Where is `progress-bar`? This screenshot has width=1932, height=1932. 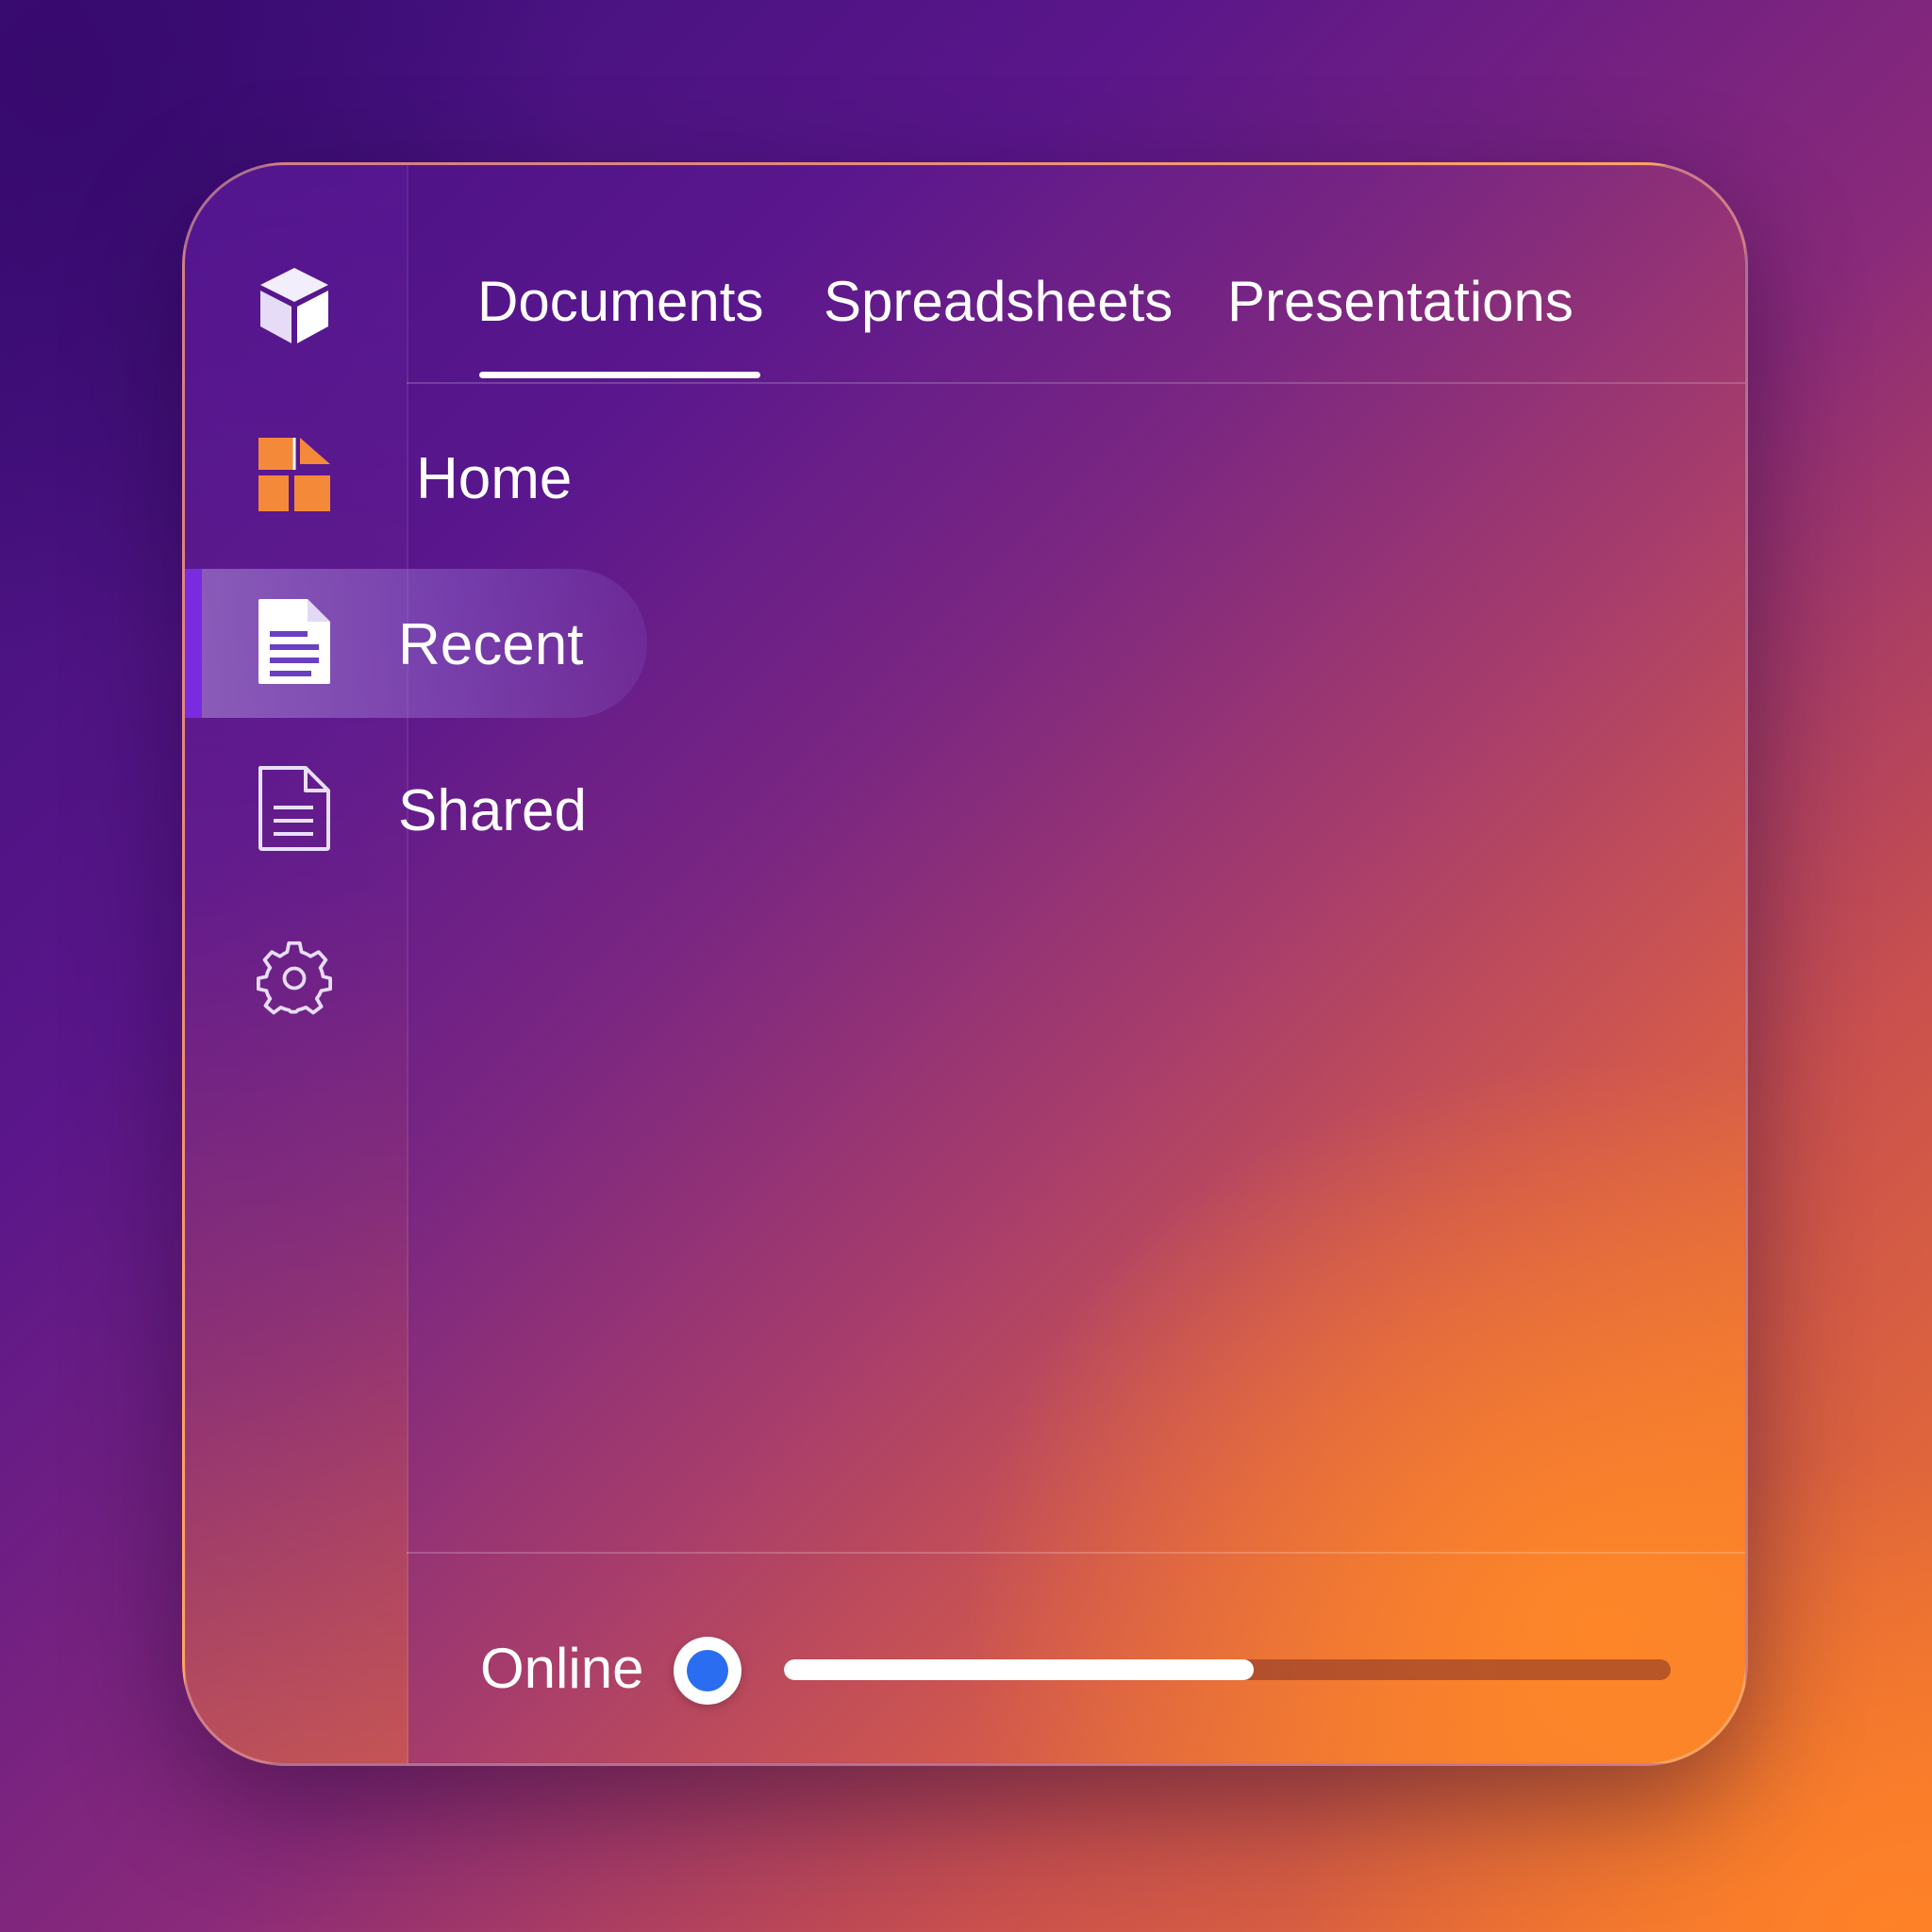 progress-bar is located at coordinates (1228, 1670).